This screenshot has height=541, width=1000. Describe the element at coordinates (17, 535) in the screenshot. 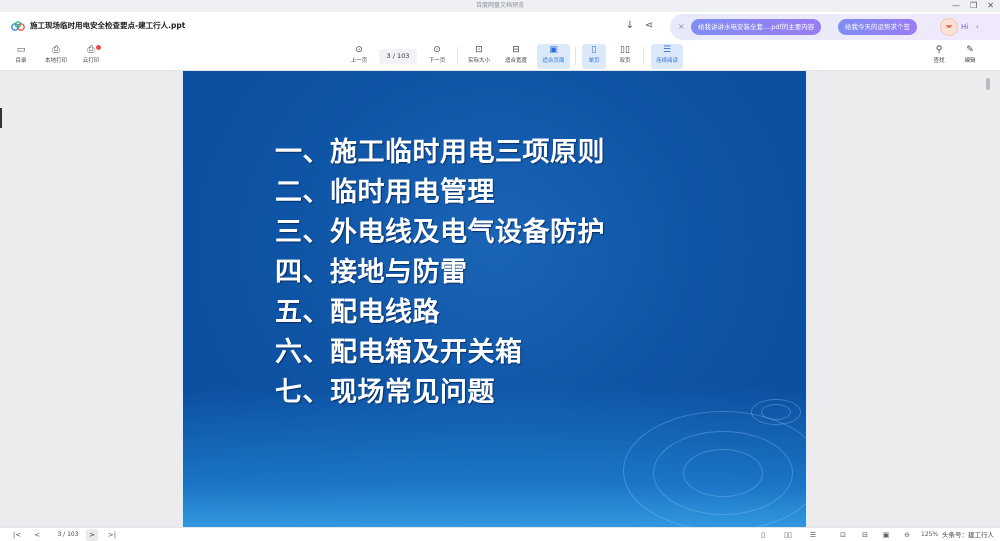

I see `first-page-icon: |<` at that location.